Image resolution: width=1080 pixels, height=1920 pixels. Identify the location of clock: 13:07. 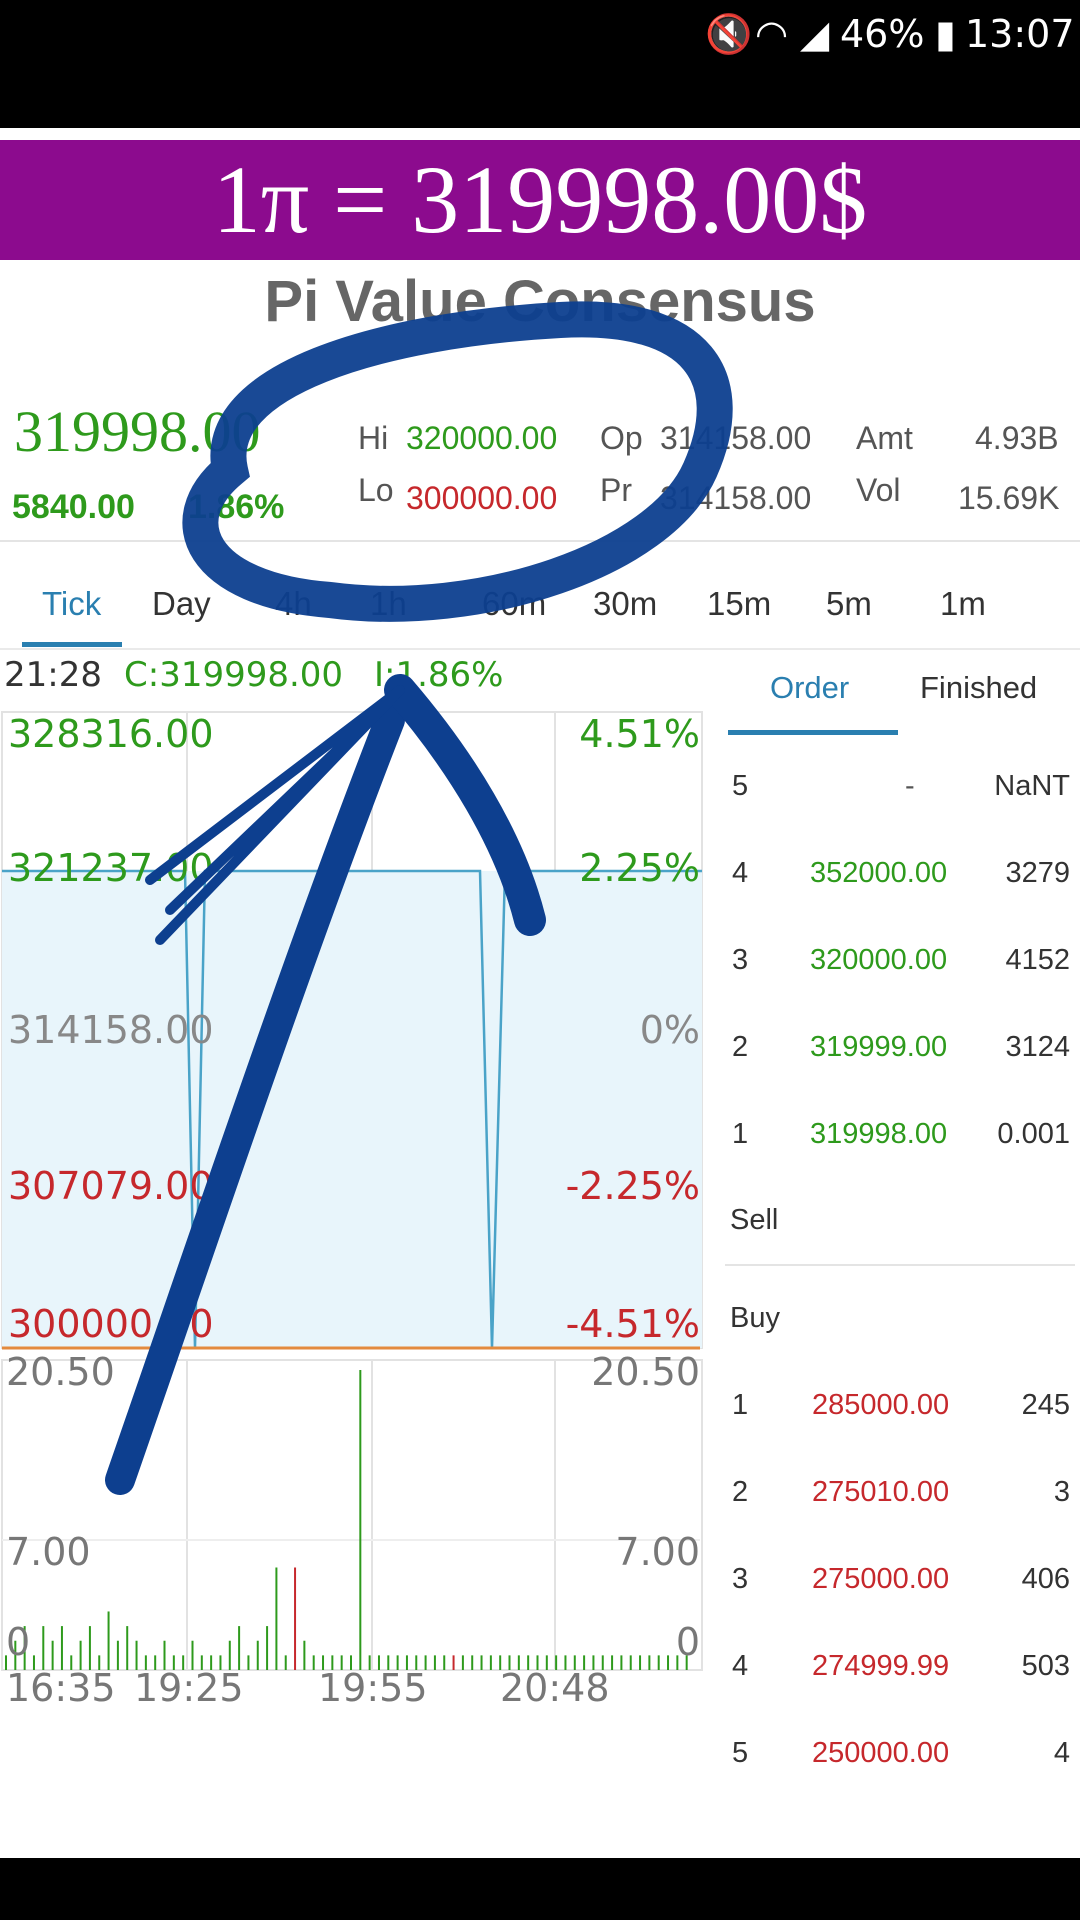
(1020, 34).